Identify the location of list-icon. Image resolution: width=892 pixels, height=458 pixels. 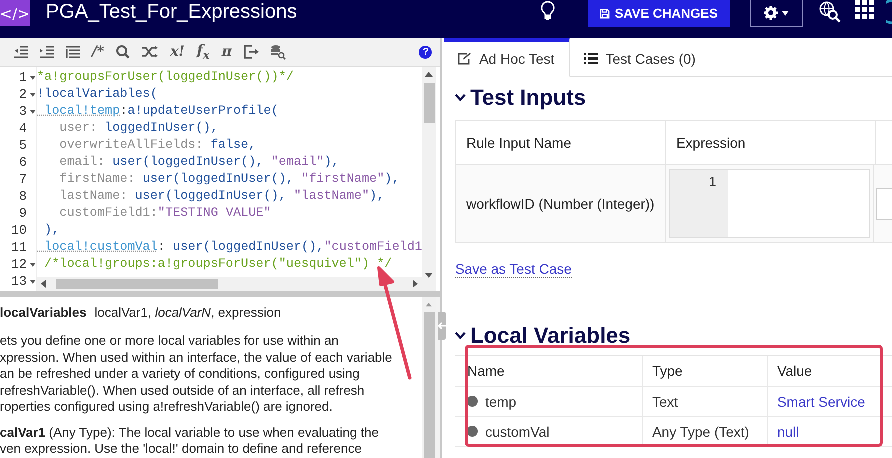
(591, 59).